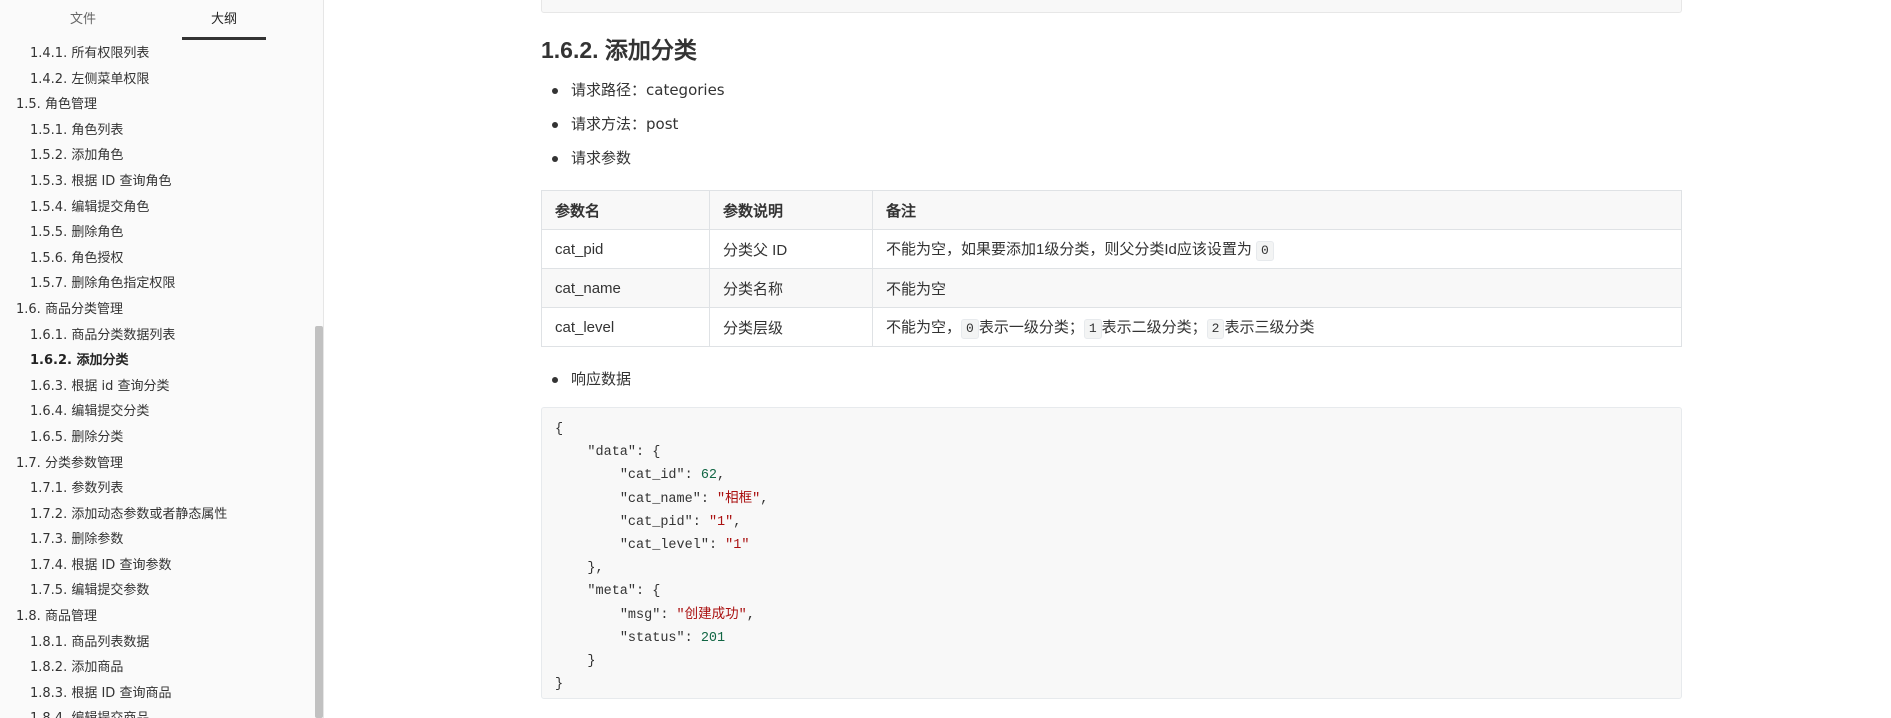 The image size is (1891, 718). Describe the element at coordinates (612, 592) in the screenshot. I see `code-key: "meta"` at that location.